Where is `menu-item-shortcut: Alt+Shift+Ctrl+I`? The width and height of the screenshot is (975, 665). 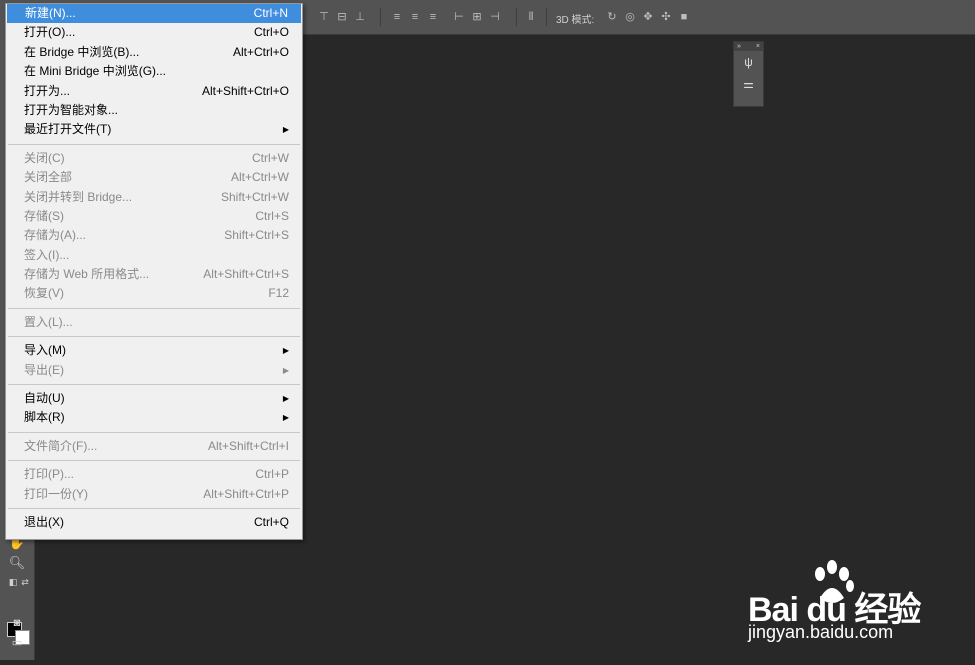 menu-item-shortcut: Alt+Shift+Ctrl+I is located at coordinates (248, 445).